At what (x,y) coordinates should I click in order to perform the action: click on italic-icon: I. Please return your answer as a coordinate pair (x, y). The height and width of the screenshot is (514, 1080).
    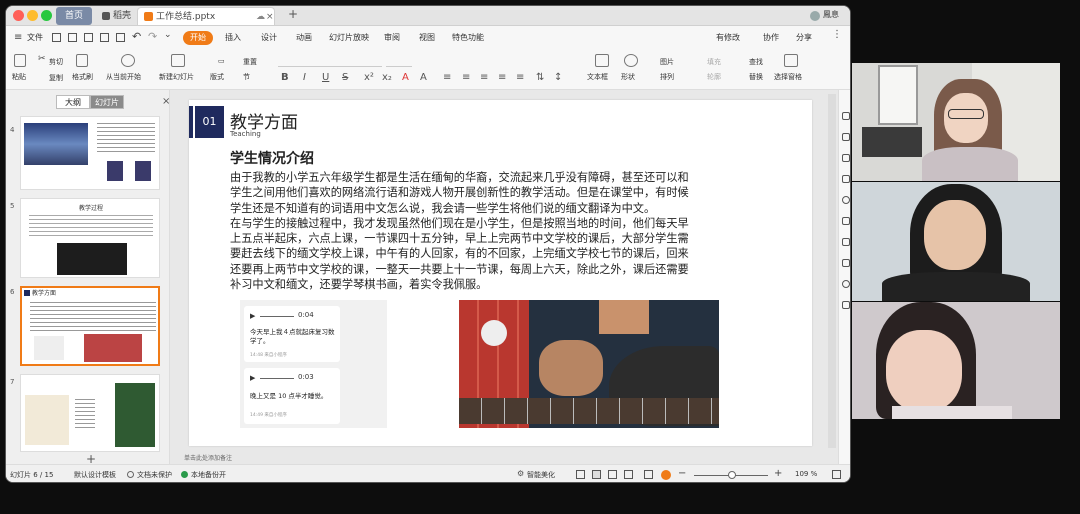
    Looking at the image, I should click on (304, 77).